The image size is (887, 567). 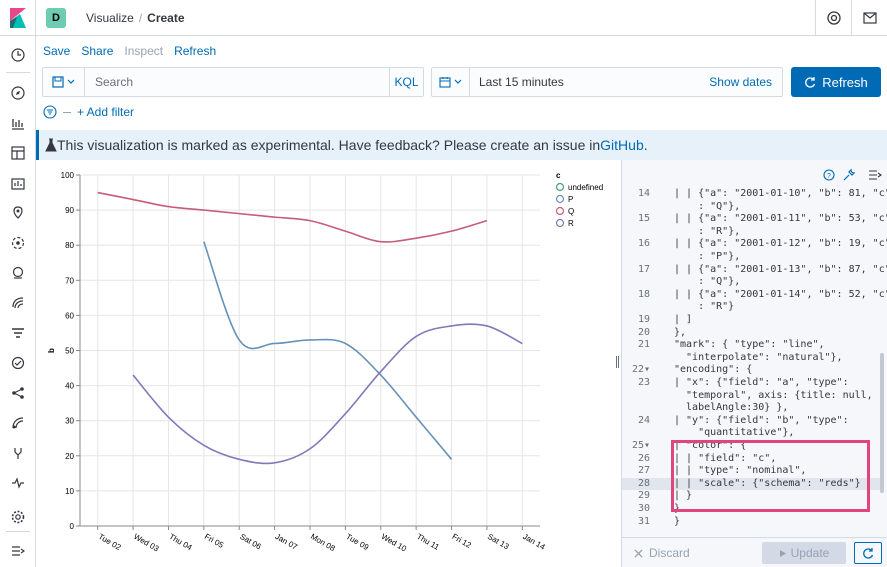 What do you see at coordinates (622, 145) in the screenshot?
I see `github-link: GitHub` at bounding box center [622, 145].